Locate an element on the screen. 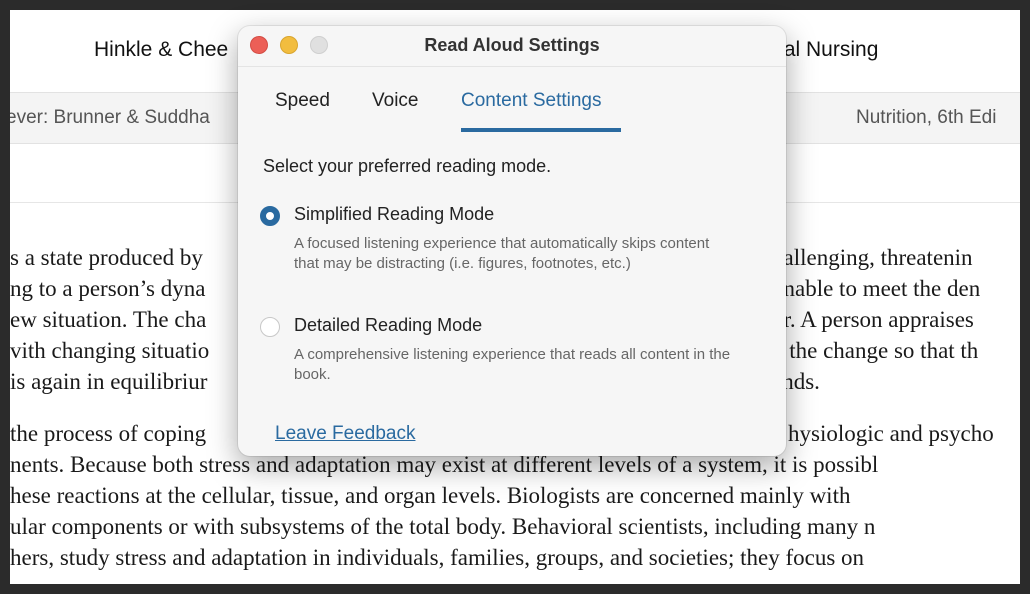  text-line: unable to meet the den is located at coordinates (876, 288).